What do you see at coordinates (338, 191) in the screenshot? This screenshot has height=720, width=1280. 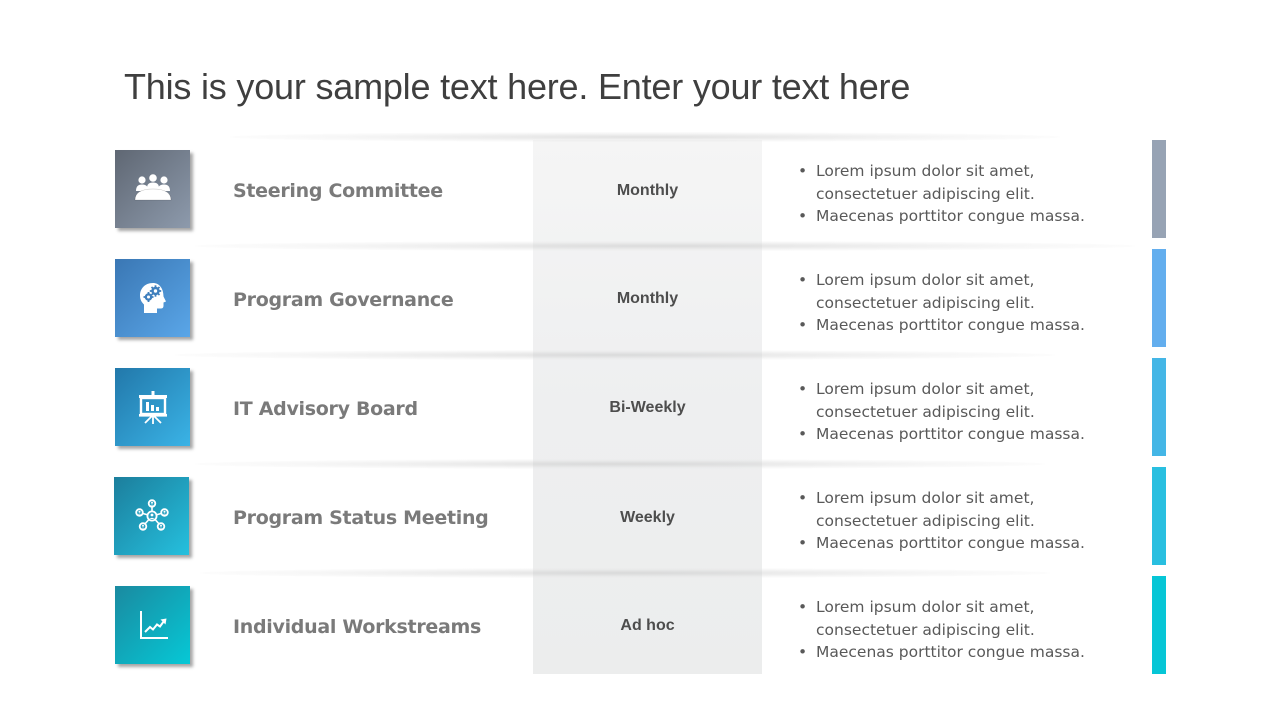 I see `row-name: Steering Committee` at bounding box center [338, 191].